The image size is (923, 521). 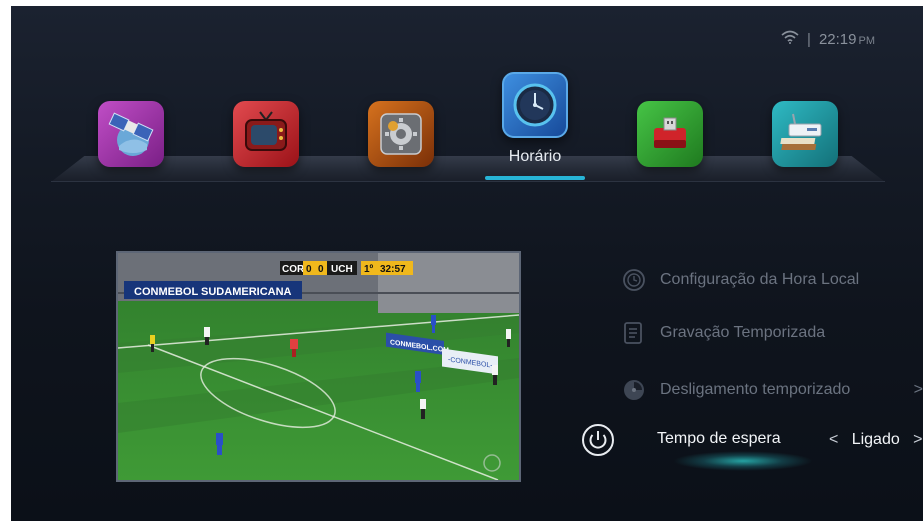 I want to click on satellite-app, so click(x=131, y=134).